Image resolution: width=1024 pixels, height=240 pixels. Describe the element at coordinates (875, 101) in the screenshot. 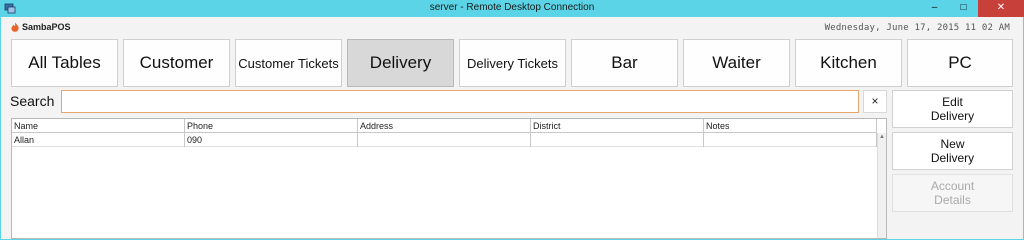

I see `clear-search-button: ×` at that location.